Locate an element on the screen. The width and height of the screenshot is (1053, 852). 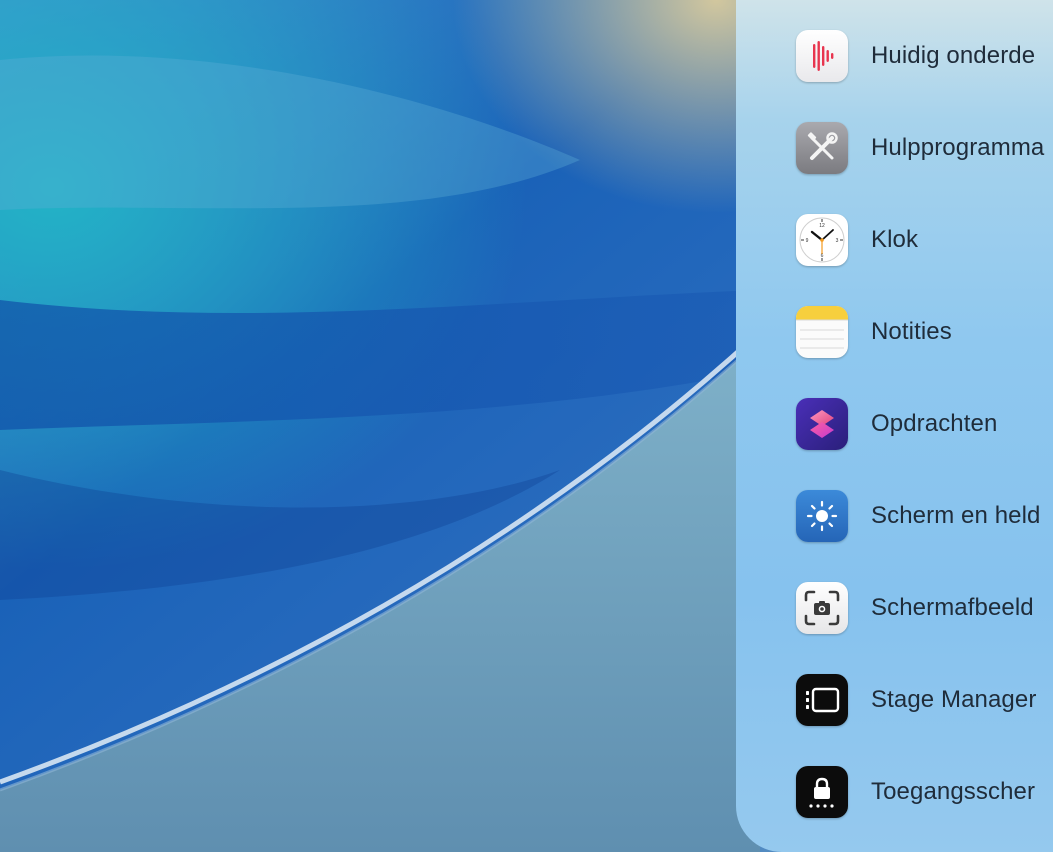
svg-text: 9 is located at coordinates (807, 241).